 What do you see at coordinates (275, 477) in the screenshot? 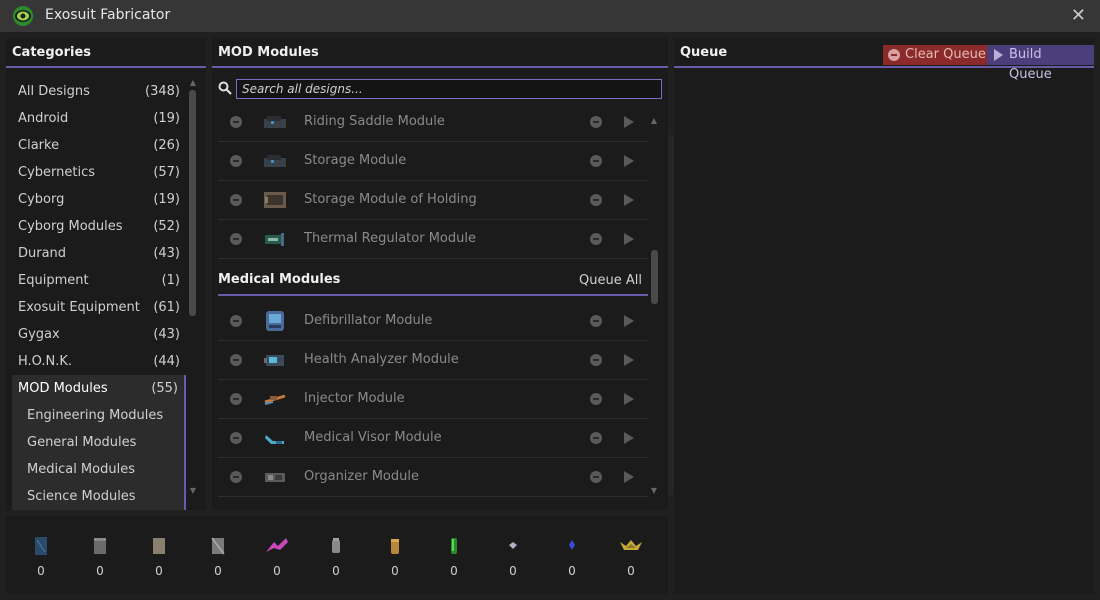
I see `organizer-module-icon` at bounding box center [275, 477].